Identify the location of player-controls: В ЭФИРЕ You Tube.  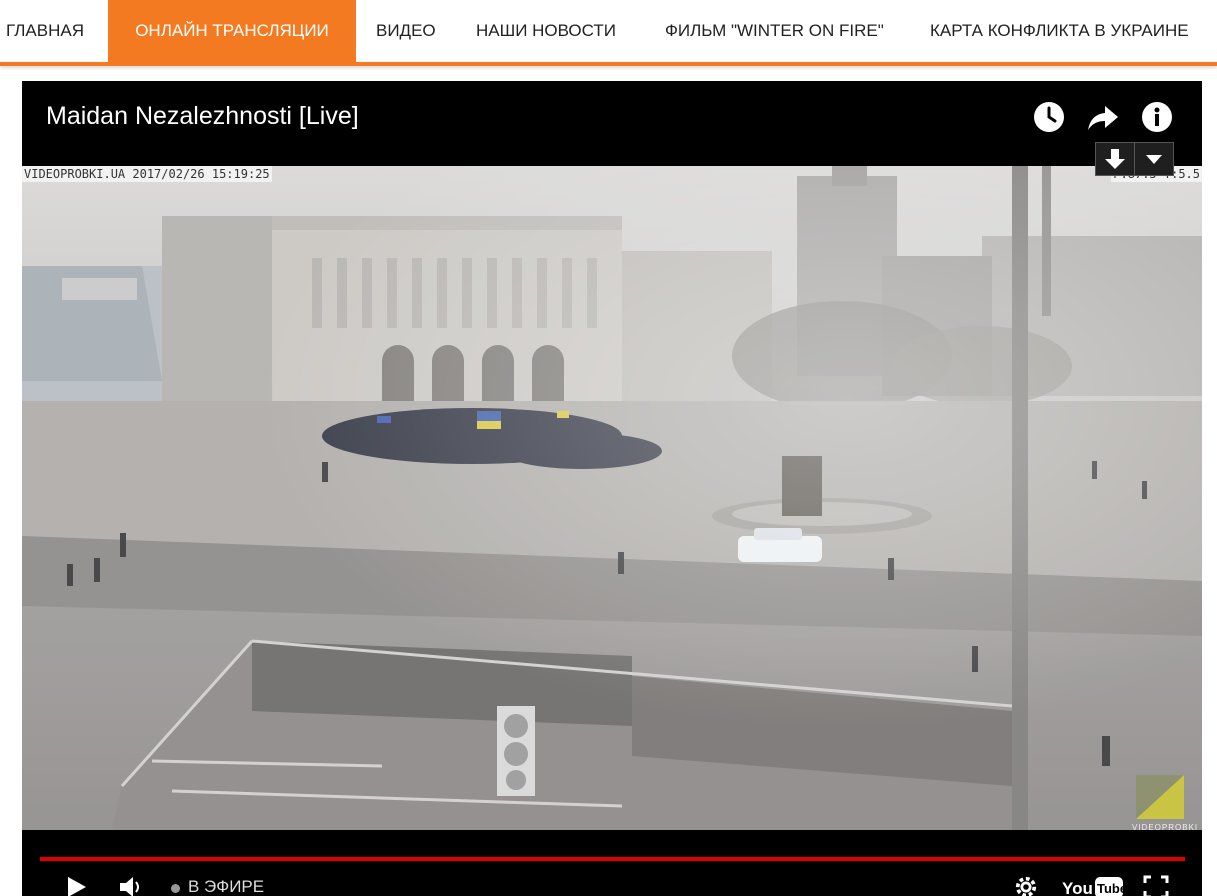
(612, 863).